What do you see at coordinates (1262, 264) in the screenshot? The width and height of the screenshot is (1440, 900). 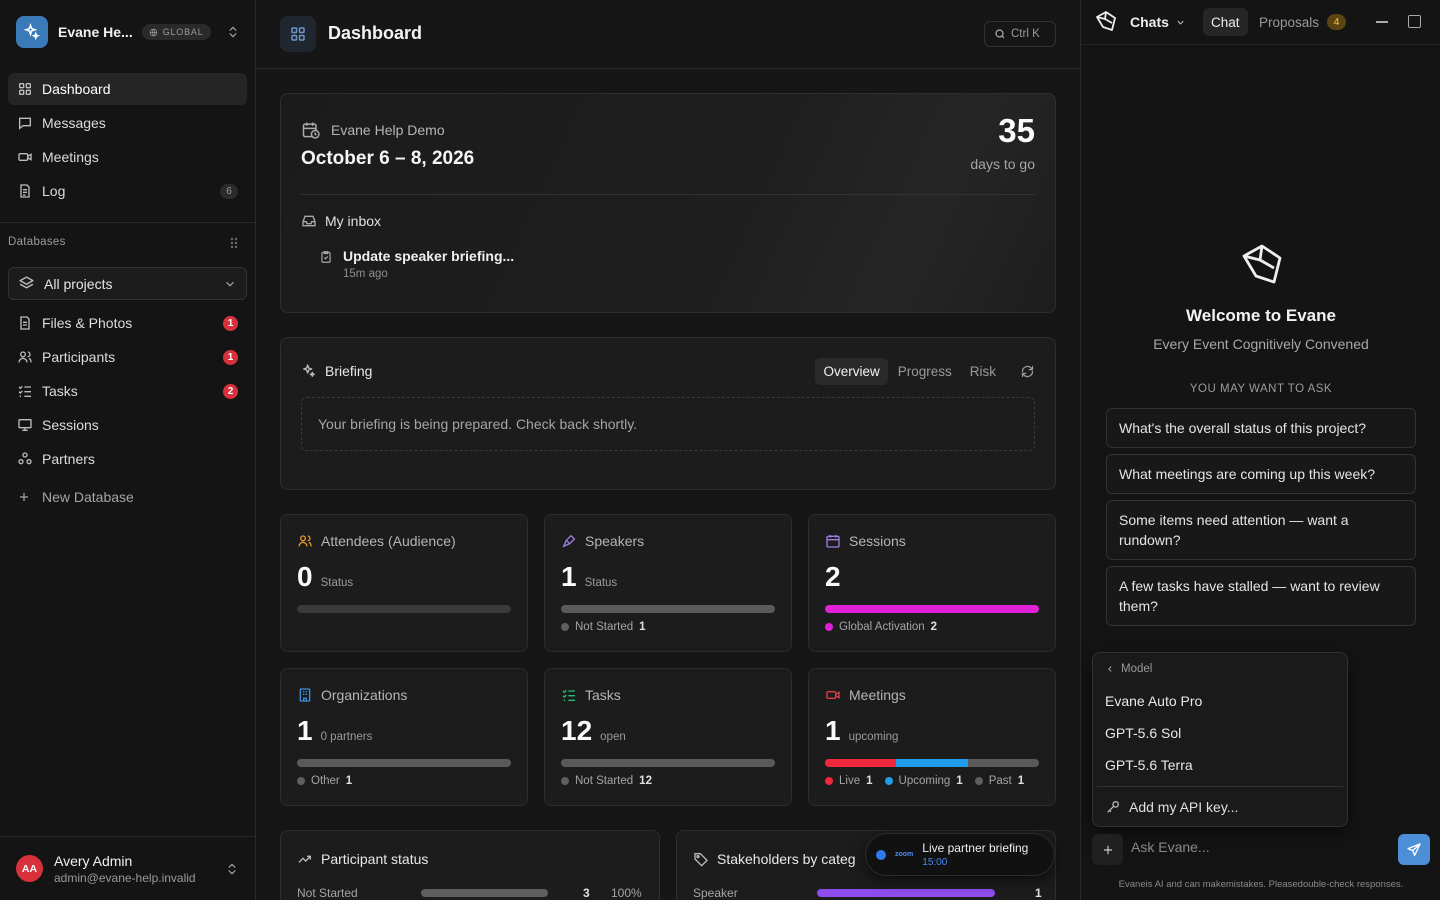 I see `evane-logo-icon` at bounding box center [1262, 264].